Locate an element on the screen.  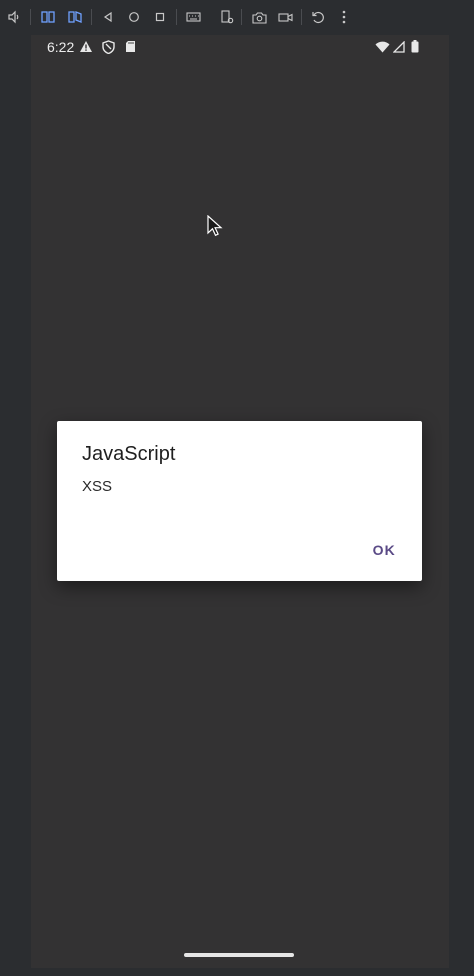
fold-left-icon is located at coordinates (48, 17).